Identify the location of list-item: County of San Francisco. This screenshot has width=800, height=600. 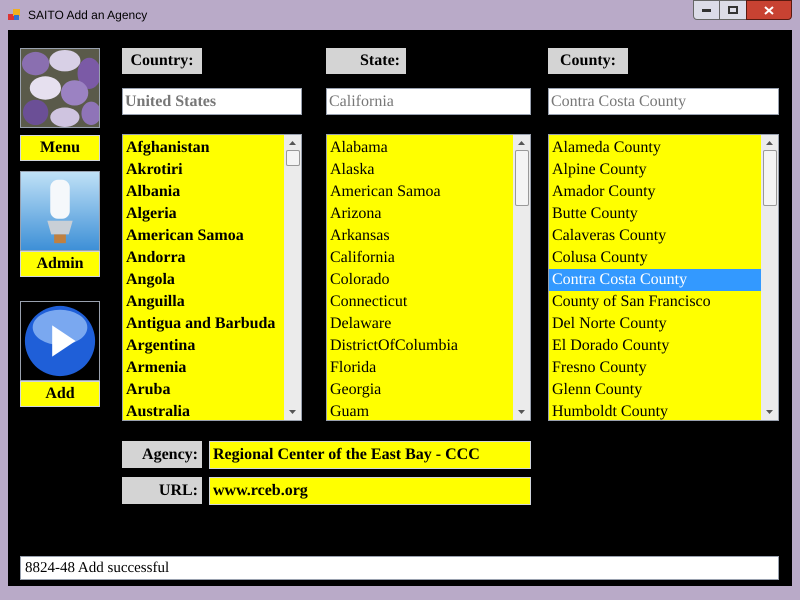
(655, 302).